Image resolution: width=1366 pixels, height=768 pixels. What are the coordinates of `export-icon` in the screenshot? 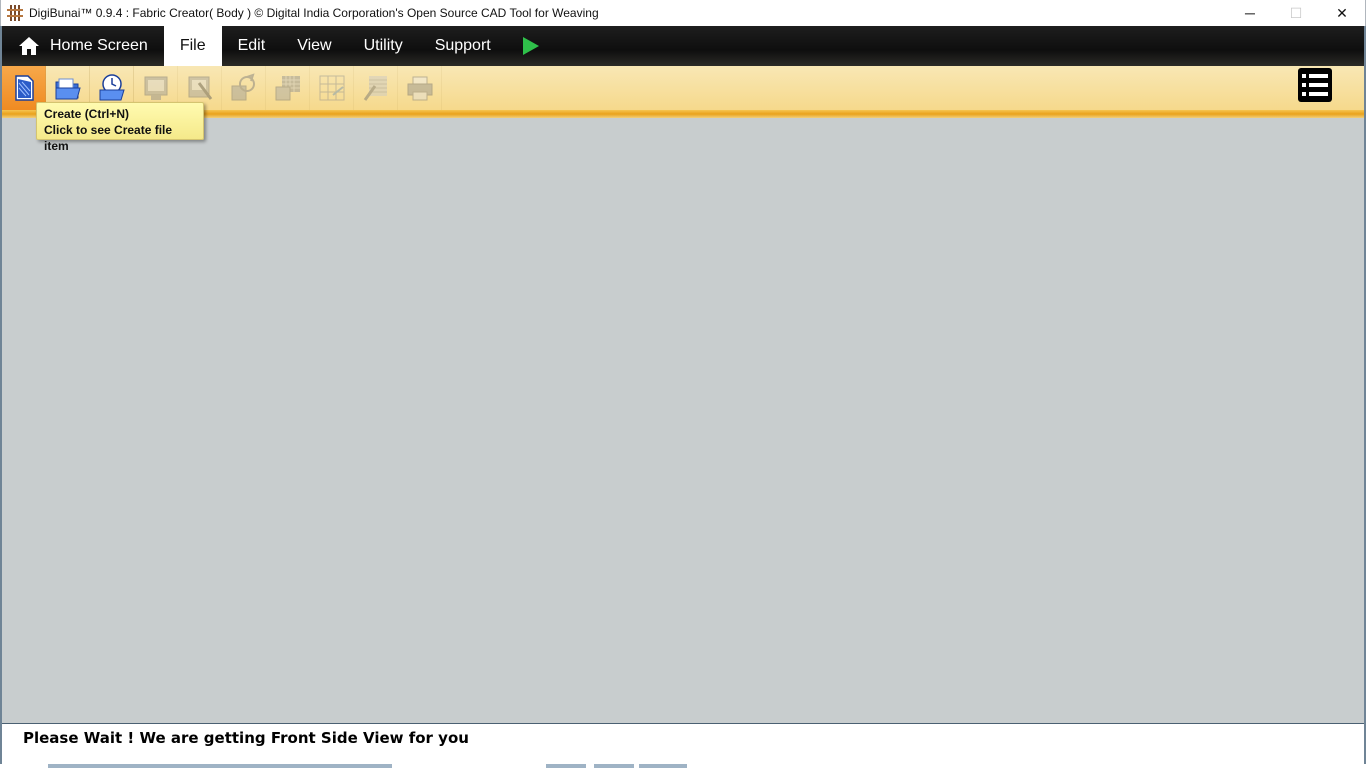 It's located at (243, 87).